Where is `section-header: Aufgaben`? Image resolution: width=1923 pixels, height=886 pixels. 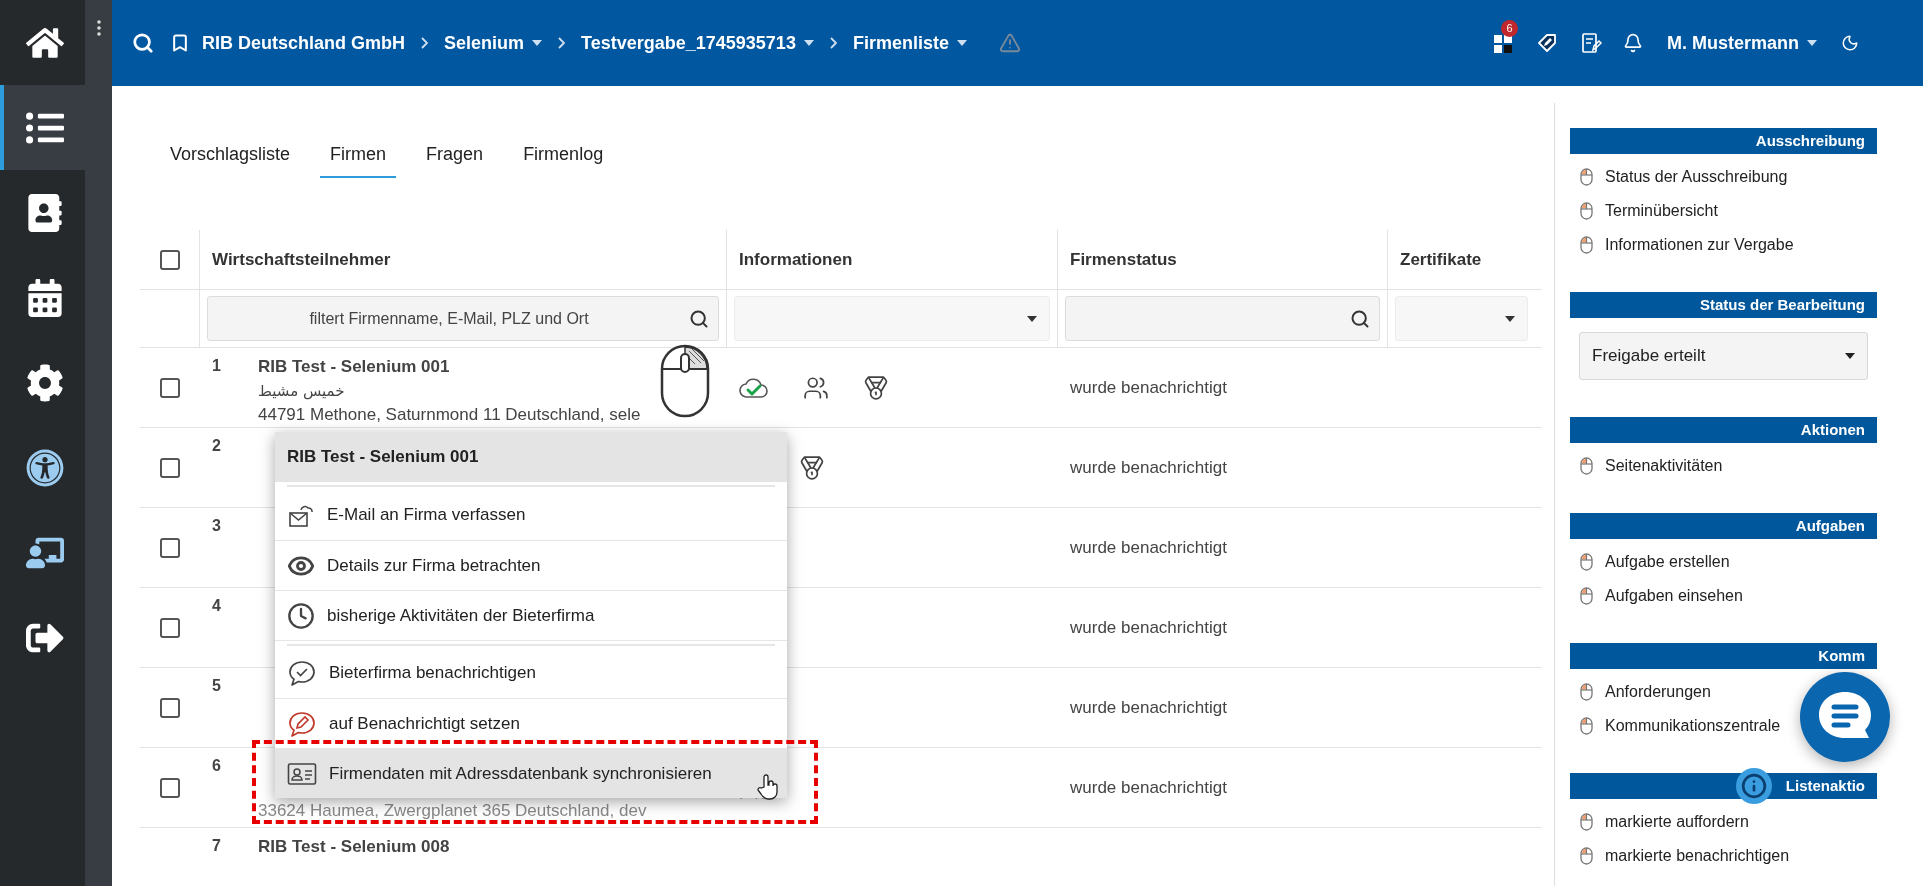 section-header: Aufgaben is located at coordinates (1723, 526).